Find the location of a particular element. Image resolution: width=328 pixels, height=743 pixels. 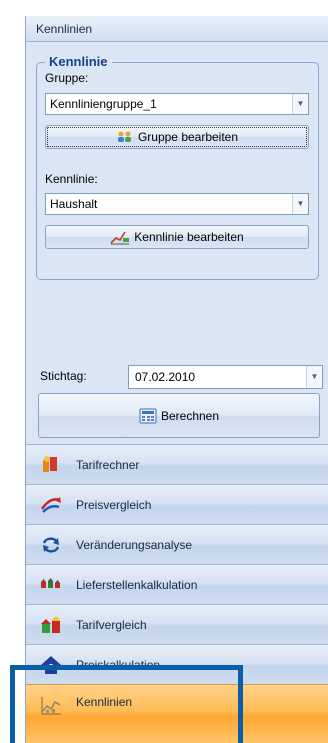

preiskalkulation-icon is located at coordinates (51, 665).